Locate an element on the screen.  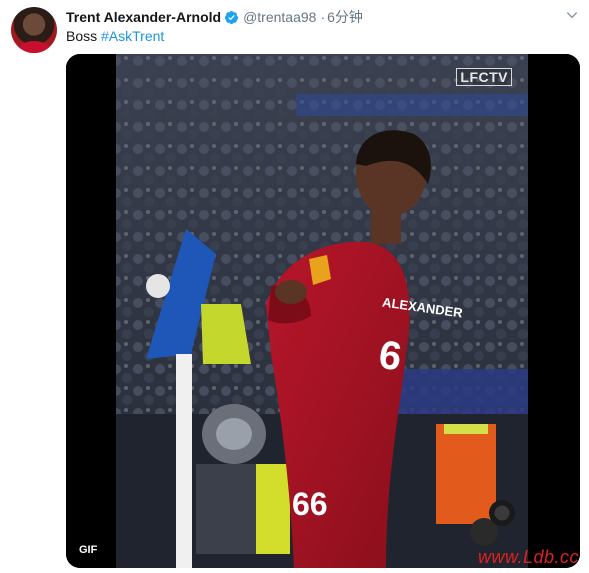
chevron-down-icon is located at coordinates (572, 15).